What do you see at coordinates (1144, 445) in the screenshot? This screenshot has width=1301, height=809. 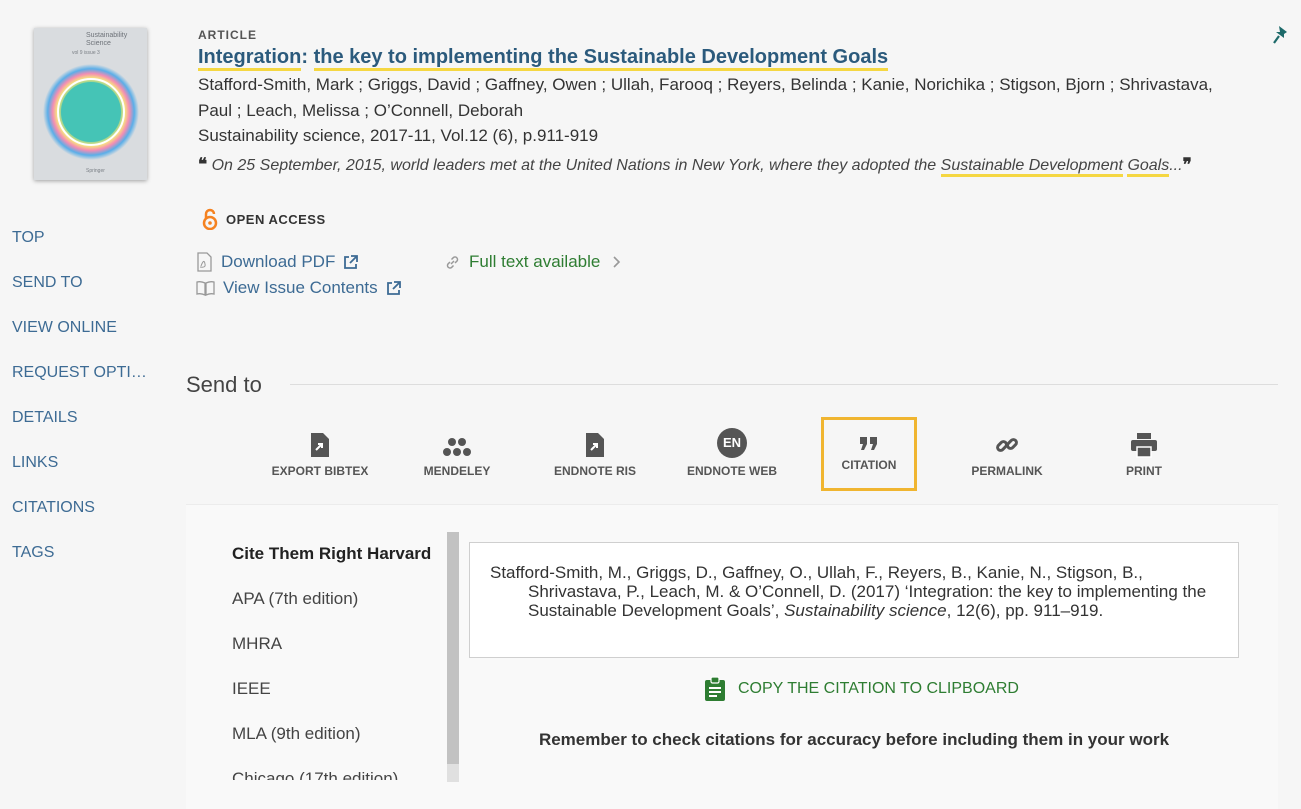 I see `printer-icon` at bounding box center [1144, 445].